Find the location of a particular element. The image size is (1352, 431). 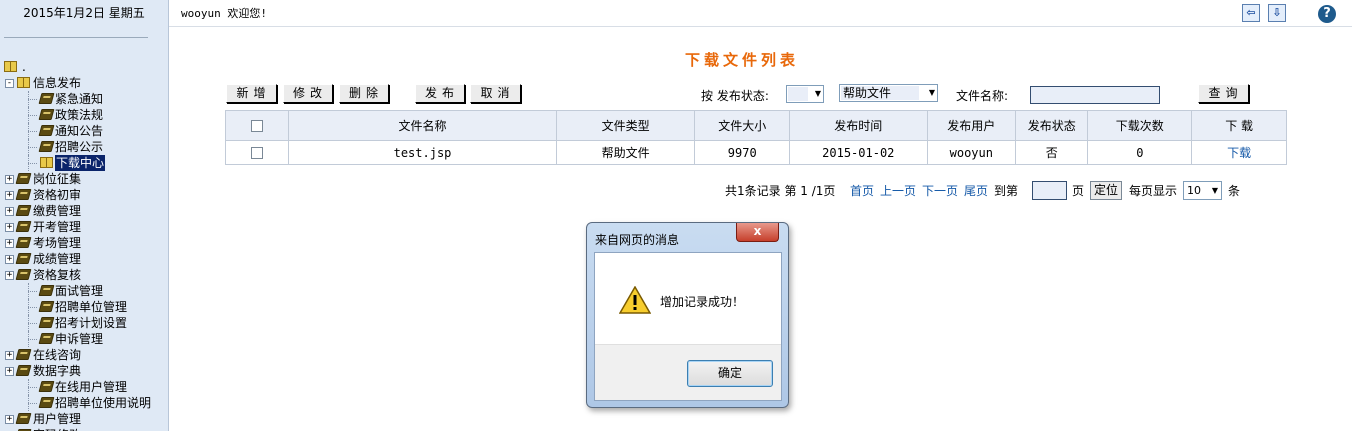

locate-button: 定位 is located at coordinates (1106, 190).